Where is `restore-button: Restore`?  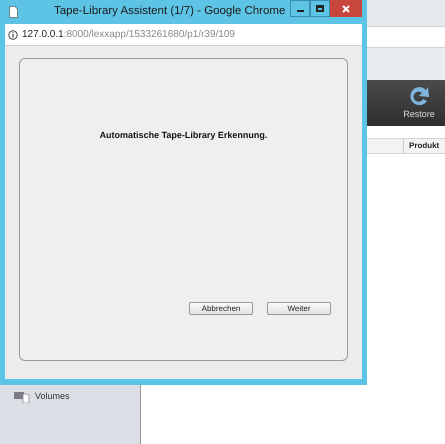
restore-button: Restore is located at coordinates (419, 103).